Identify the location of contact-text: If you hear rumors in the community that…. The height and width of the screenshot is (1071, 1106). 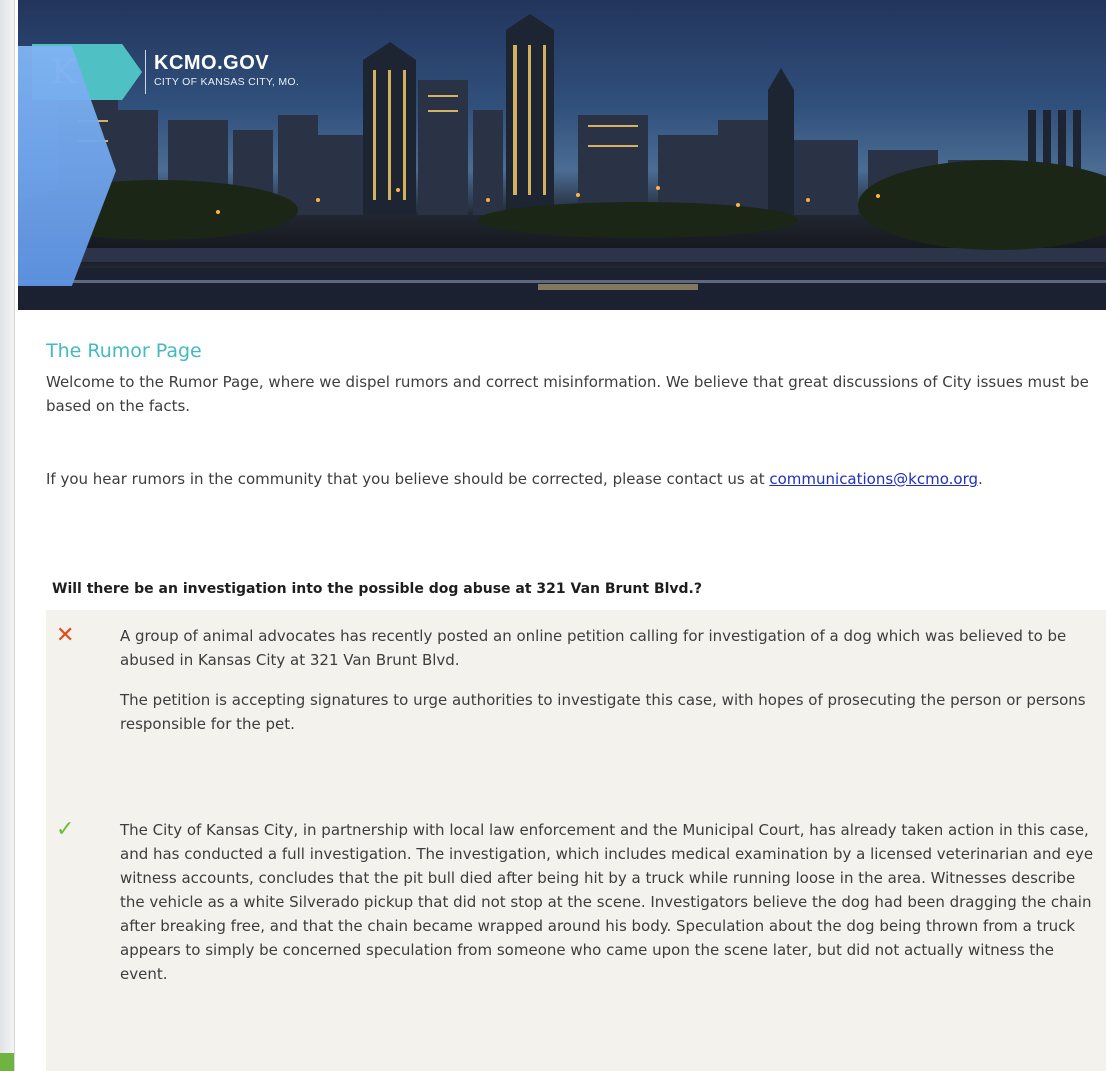
(408, 479).